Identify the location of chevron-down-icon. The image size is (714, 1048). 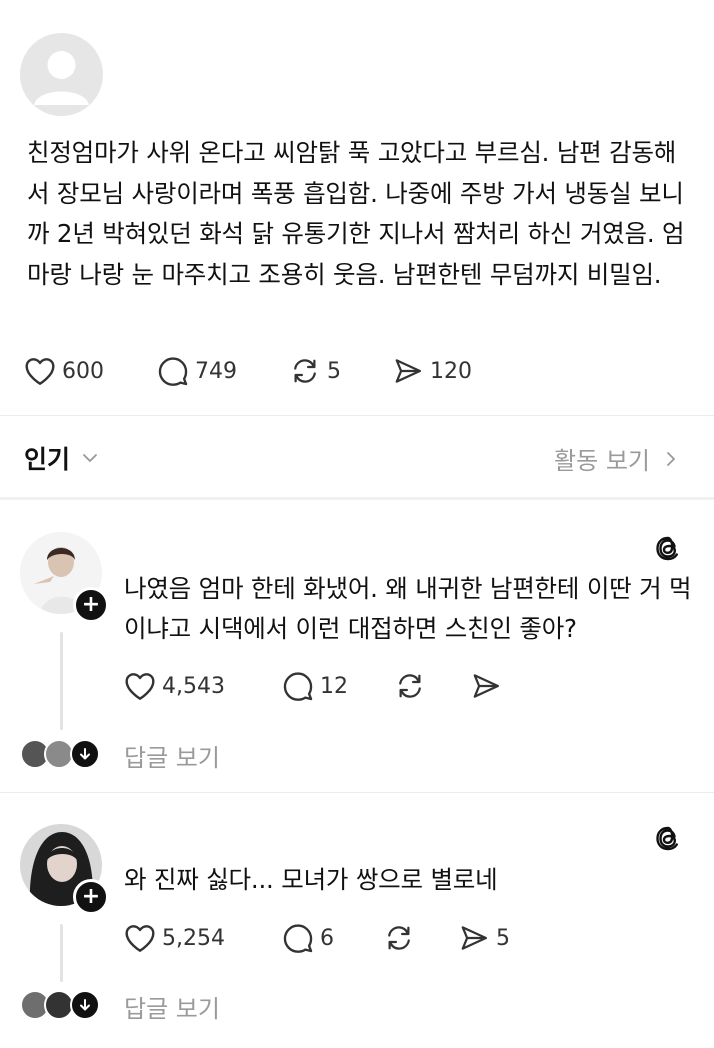
(90, 458).